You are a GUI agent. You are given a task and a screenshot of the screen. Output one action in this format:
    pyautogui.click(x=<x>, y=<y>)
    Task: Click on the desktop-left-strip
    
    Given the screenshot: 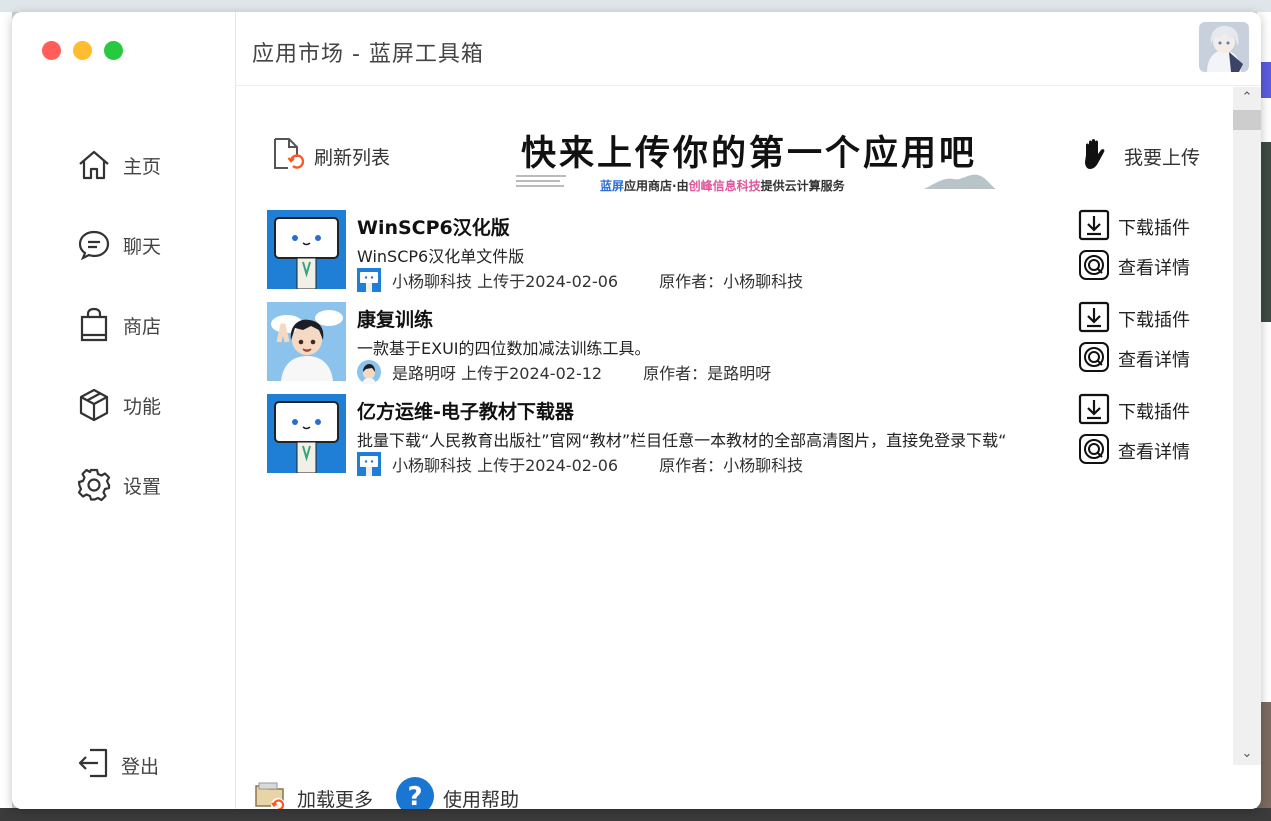 What is the action you would take?
    pyautogui.click(x=6, y=416)
    